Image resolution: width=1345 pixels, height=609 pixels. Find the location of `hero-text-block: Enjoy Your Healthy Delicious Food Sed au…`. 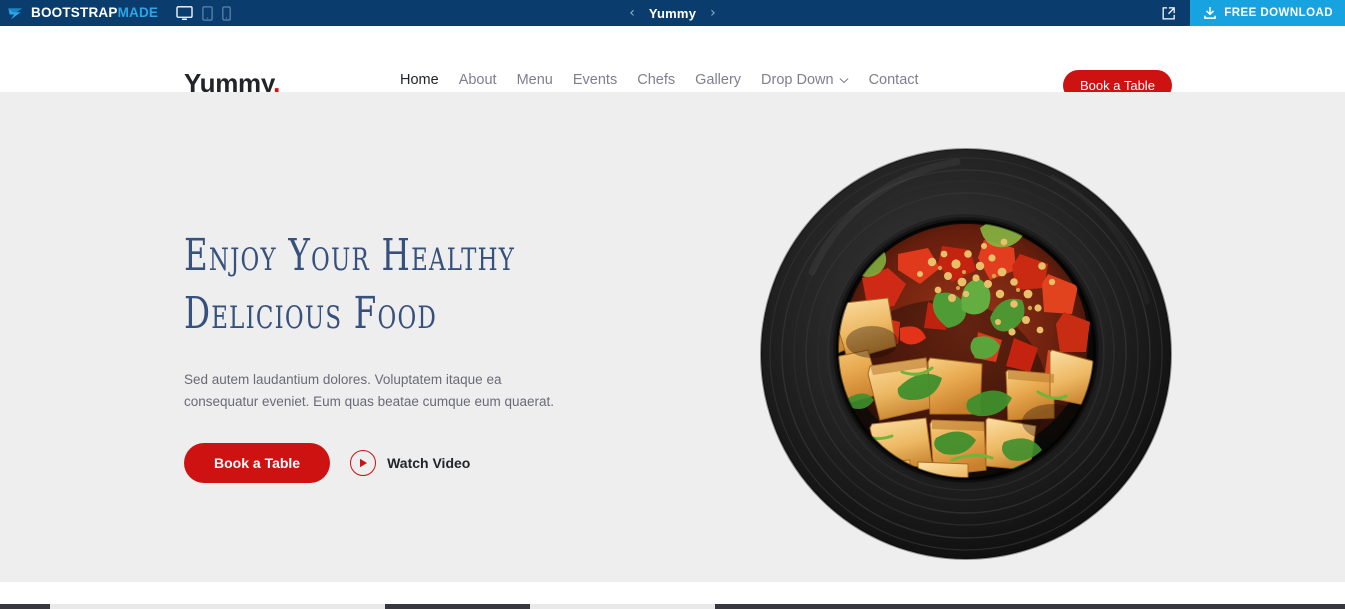

hero-text-block: Enjoy Your Healthy Delicious Food Sed au… is located at coordinates (394, 355).